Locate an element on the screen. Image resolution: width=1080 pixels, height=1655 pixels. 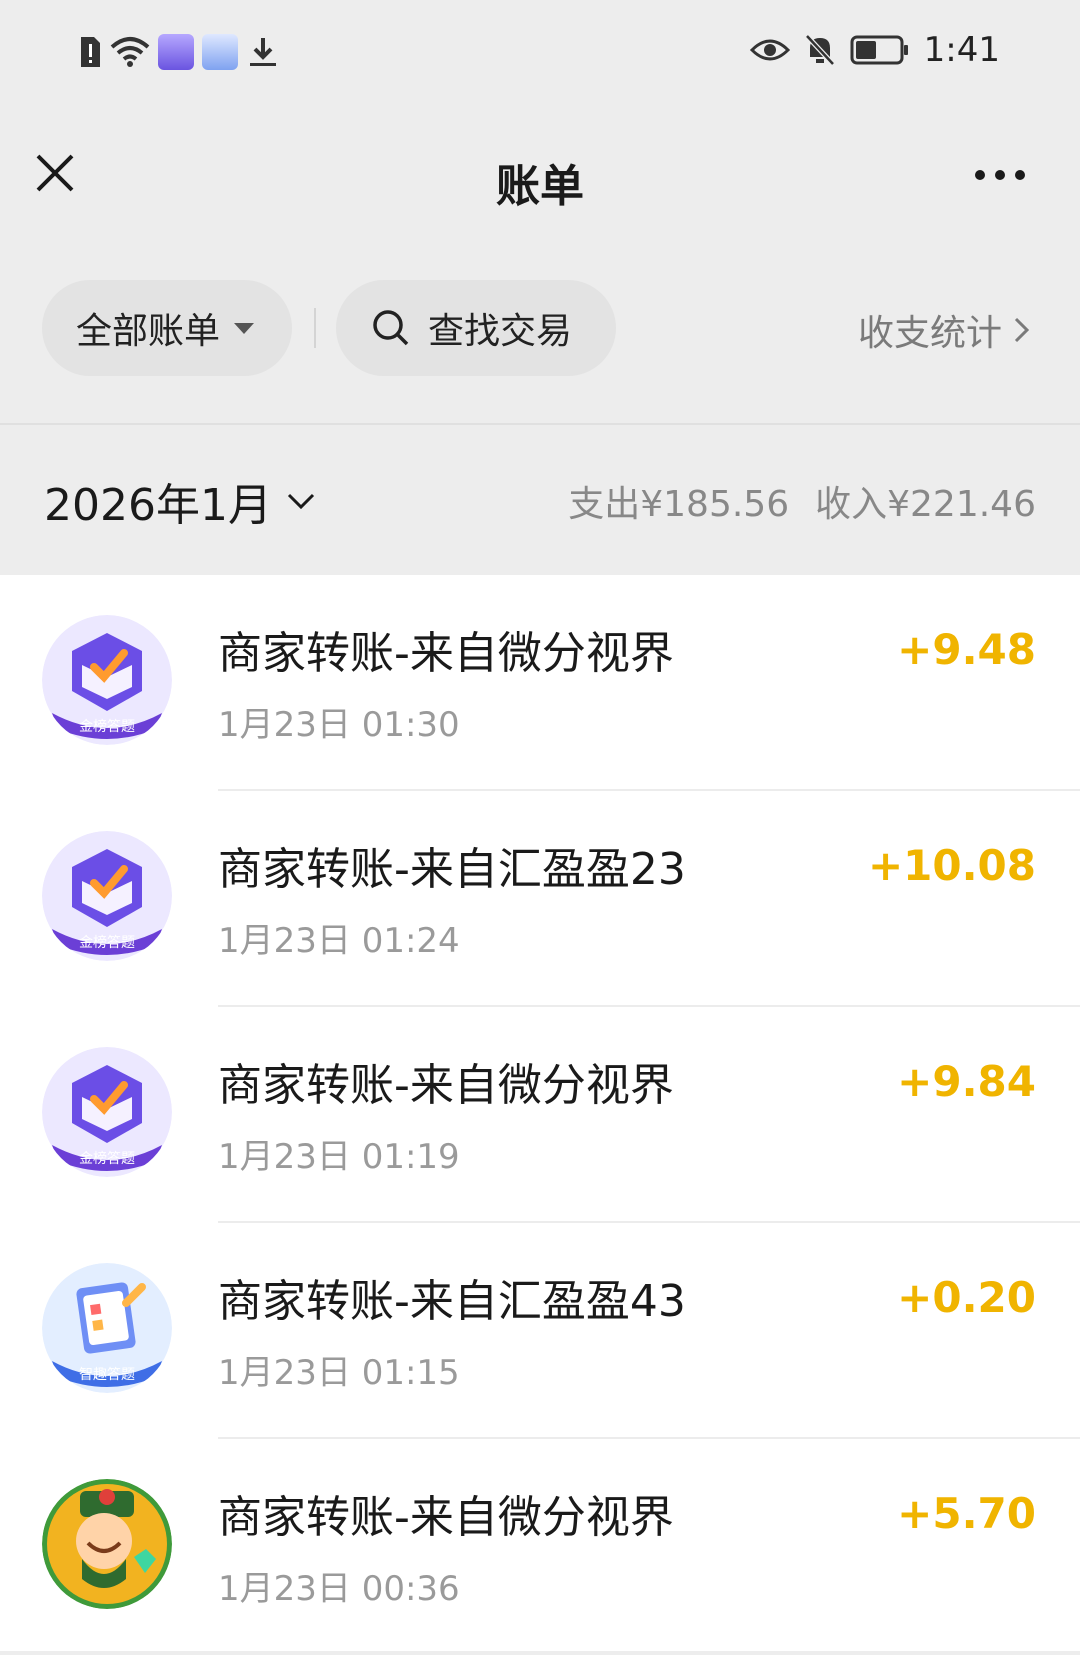
transaction-row: 智趣答题 商家转账-来自汇盈盈43 1月23日 01:15 +0.20 is located at coordinates (540, 1331).